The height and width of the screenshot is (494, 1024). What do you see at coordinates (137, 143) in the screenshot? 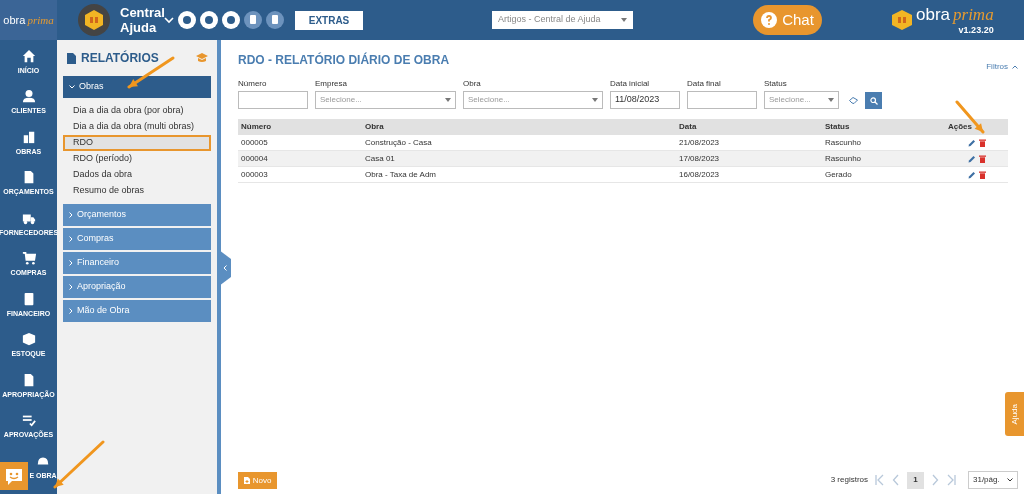
I see `report-link: RDO` at bounding box center [137, 143].